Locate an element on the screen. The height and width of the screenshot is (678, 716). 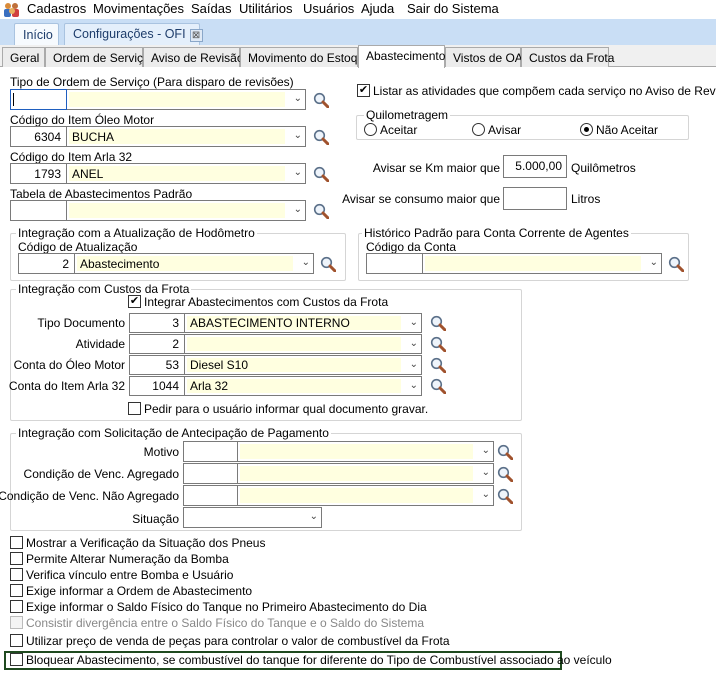
custos-row-desc-select: ABASTECIMENTO INTERNO ⌄ is located at coordinates (303, 323).